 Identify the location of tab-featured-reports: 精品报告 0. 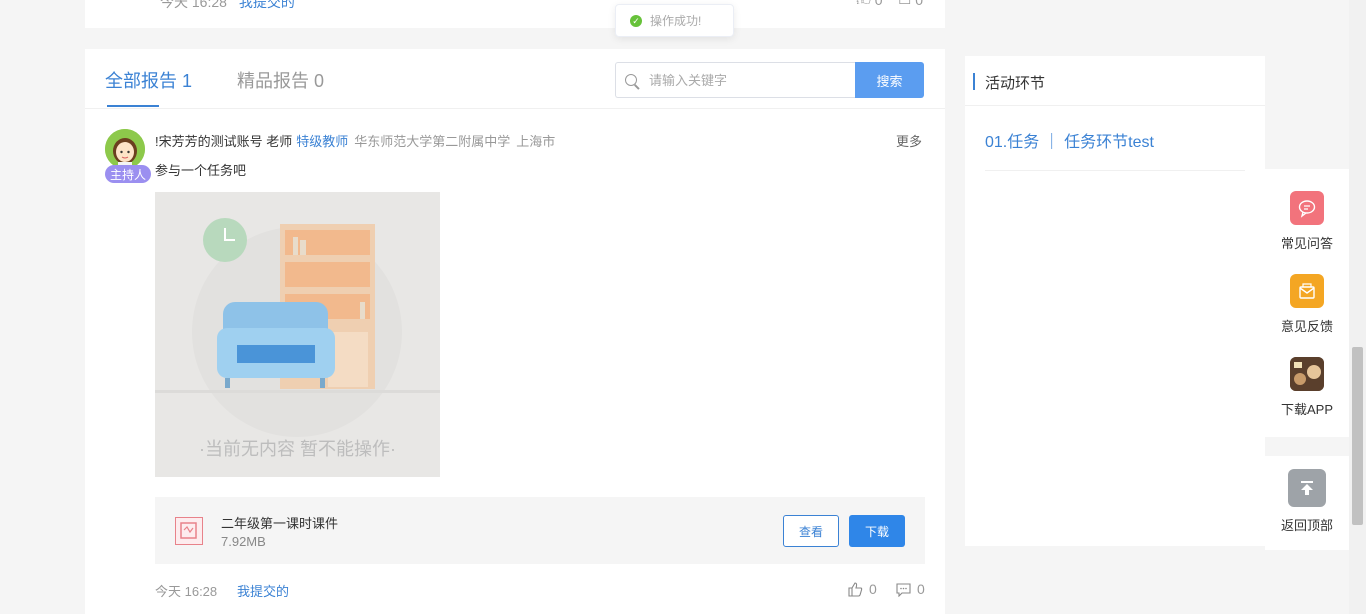
(280, 80).